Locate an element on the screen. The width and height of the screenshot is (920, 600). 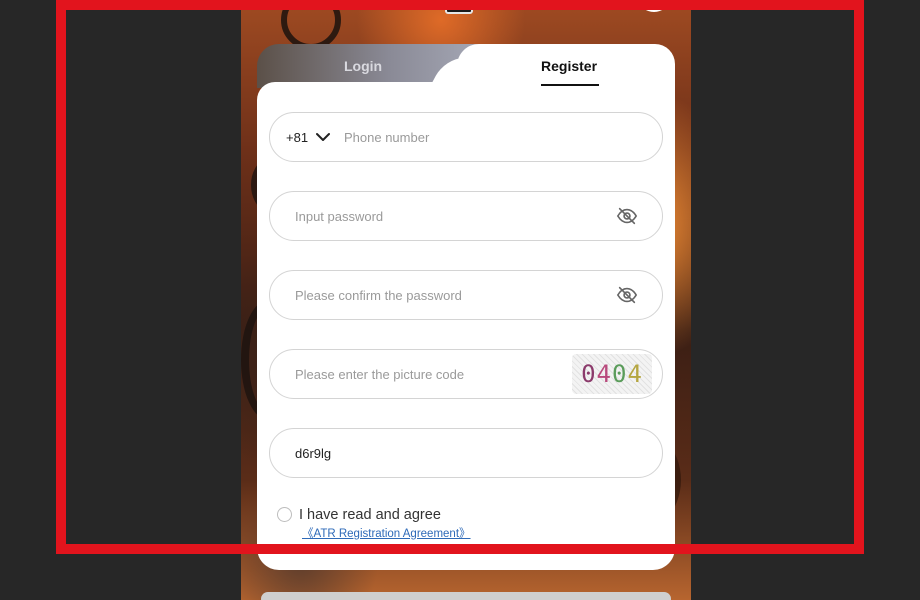
logo-icon is located at coordinates (459, 8).